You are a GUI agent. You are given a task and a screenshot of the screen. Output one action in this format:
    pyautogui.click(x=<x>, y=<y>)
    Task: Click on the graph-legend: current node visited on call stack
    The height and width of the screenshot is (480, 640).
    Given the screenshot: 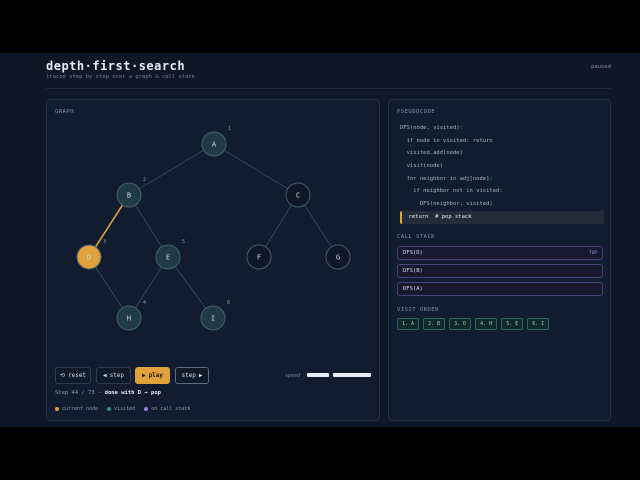 What is the action you would take?
    pyautogui.click(x=122, y=409)
    